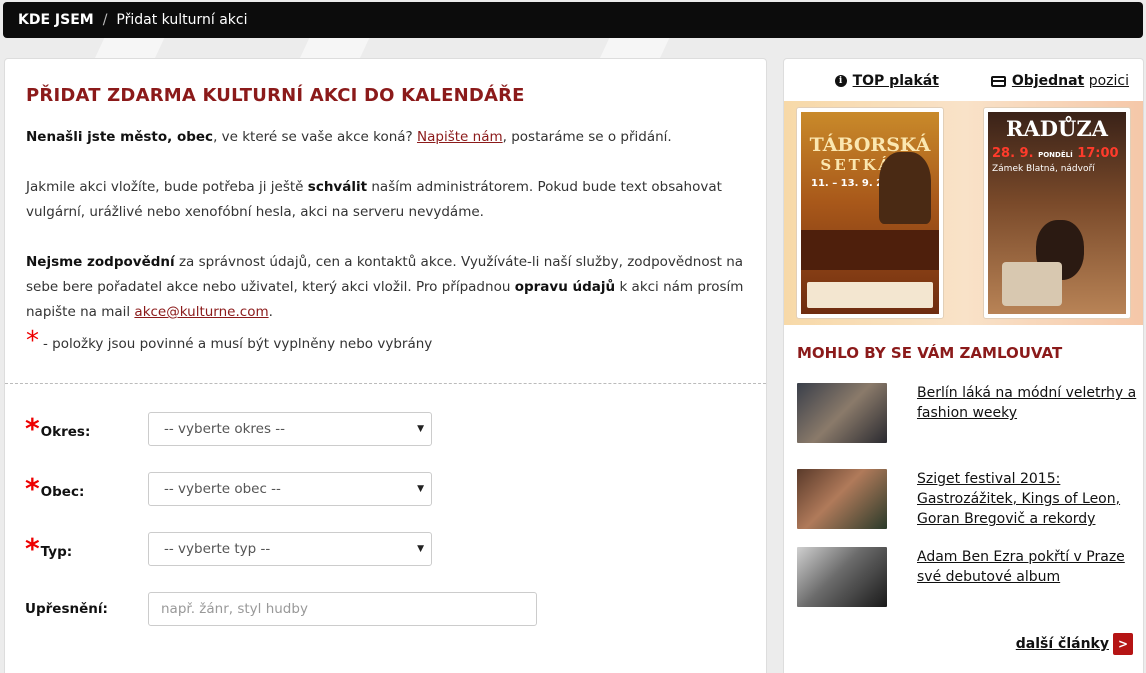 The image size is (1146, 673). I want to click on poster-image: TÁBORSKÁ SETKÁNÍ 11. – 13. 9. 2015, so click(870, 213).